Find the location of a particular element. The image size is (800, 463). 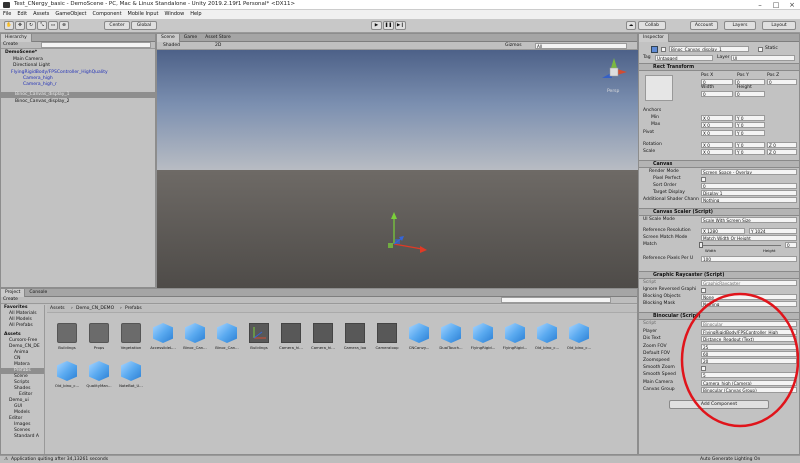

tab-asset-store: Asset Store is located at coordinates (218, 38).